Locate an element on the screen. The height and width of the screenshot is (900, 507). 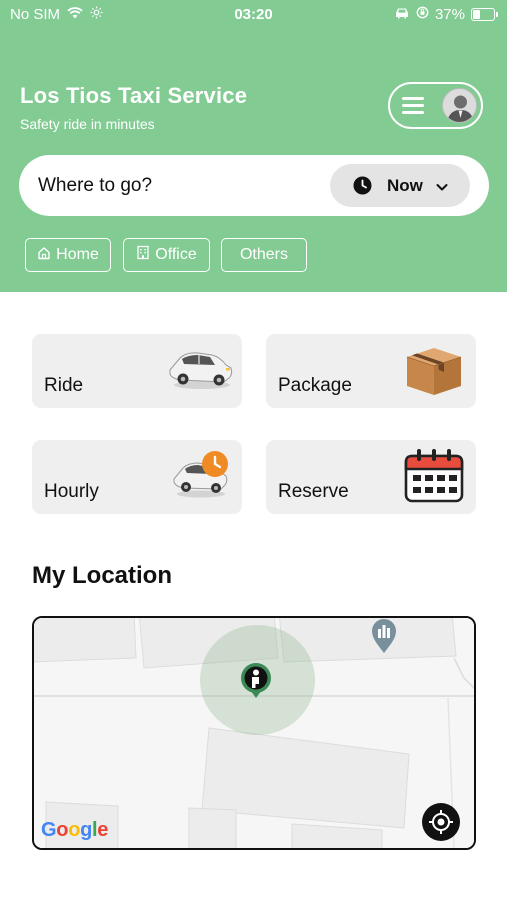
google-logo-text: Google is located at coordinates (74, 830).